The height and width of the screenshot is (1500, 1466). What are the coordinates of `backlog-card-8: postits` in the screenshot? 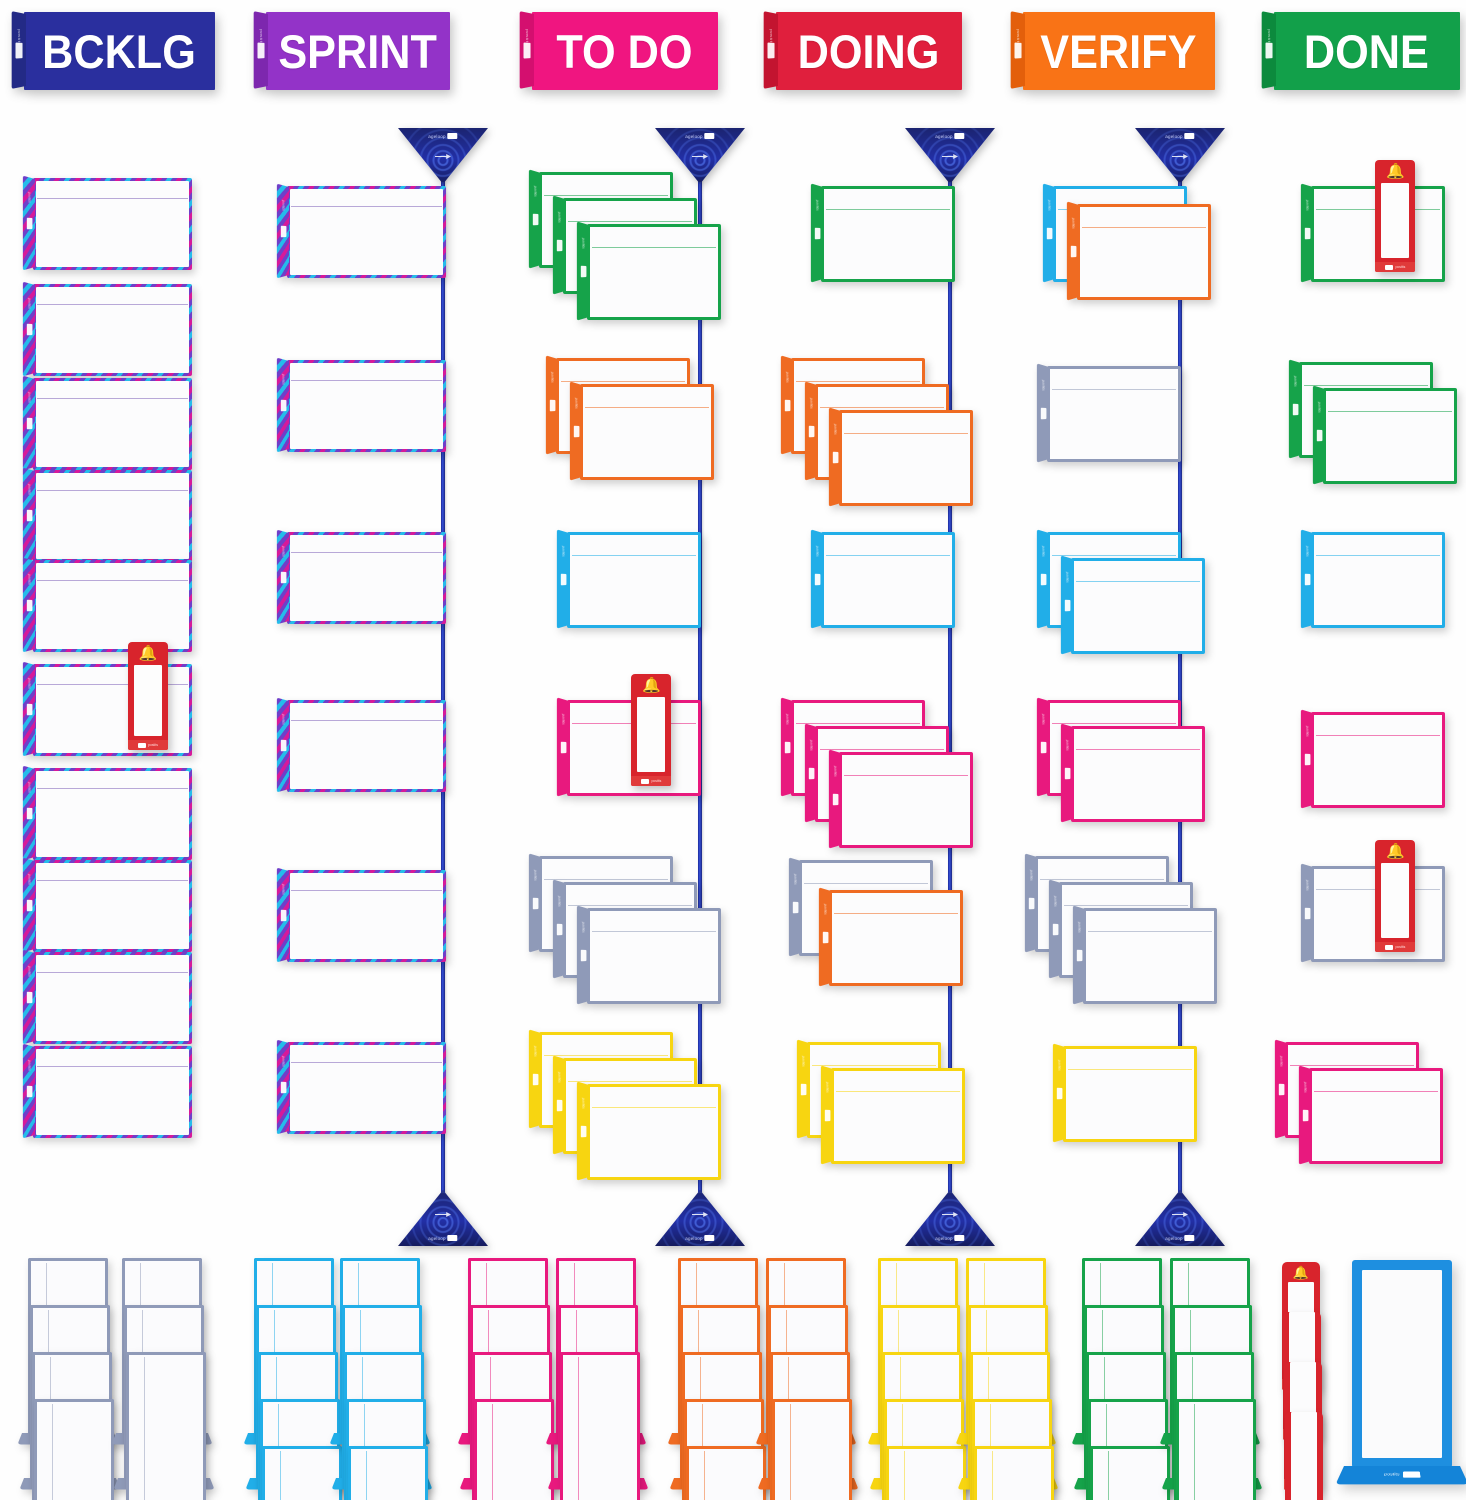 It's located at (107, 905).